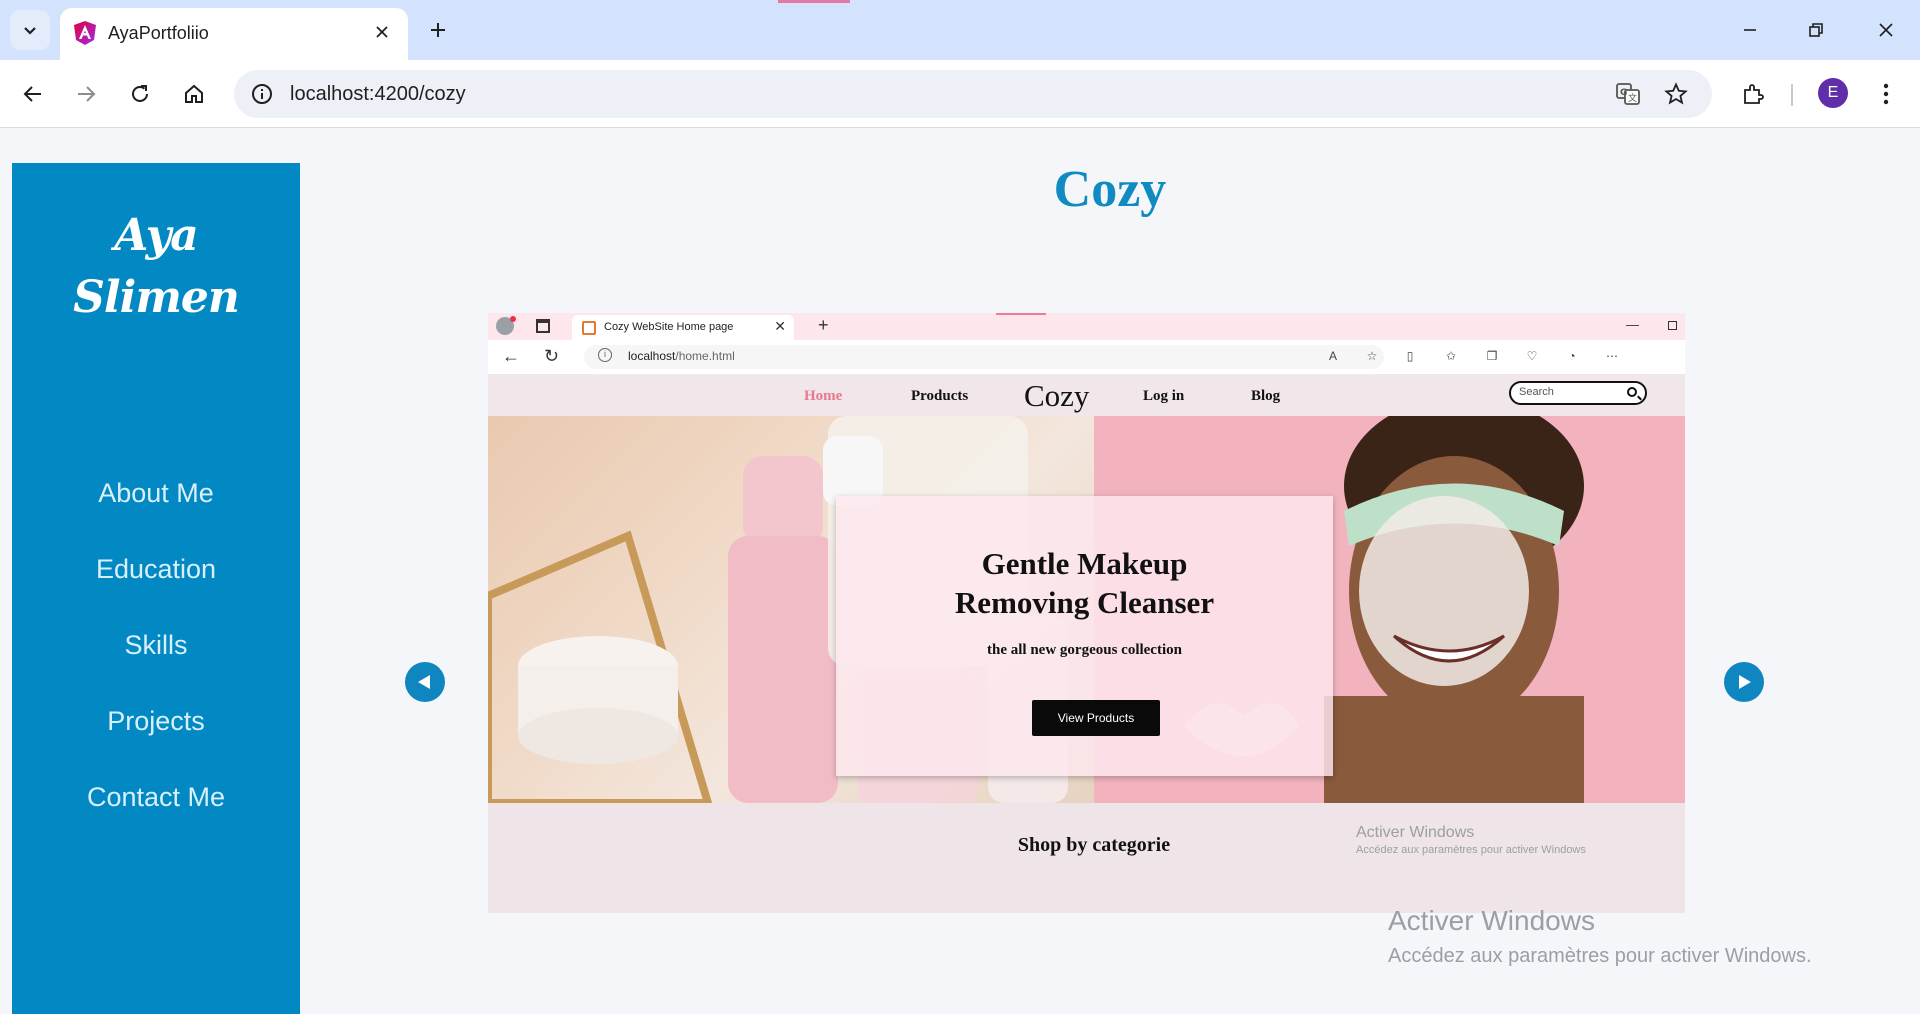 The height and width of the screenshot is (1014, 1920). Describe the element at coordinates (669, 327) in the screenshot. I see `slide-tab-title: Cozy WebSite Home page` at that location.